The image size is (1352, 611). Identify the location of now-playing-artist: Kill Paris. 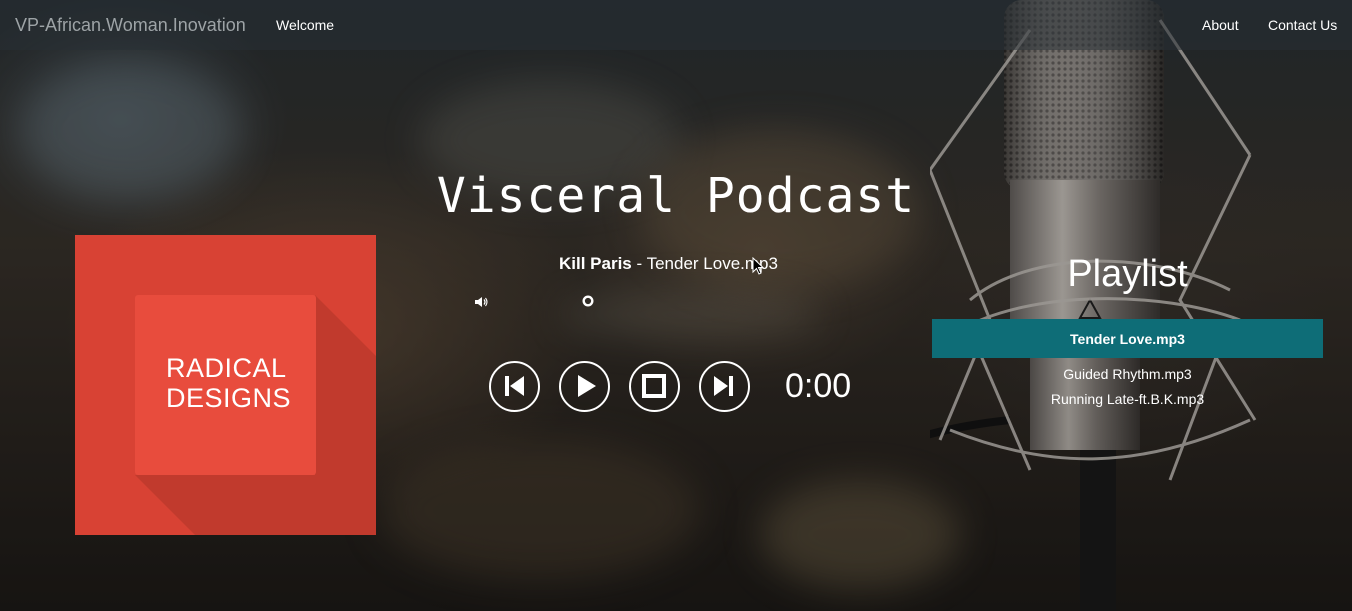
(595, 263).